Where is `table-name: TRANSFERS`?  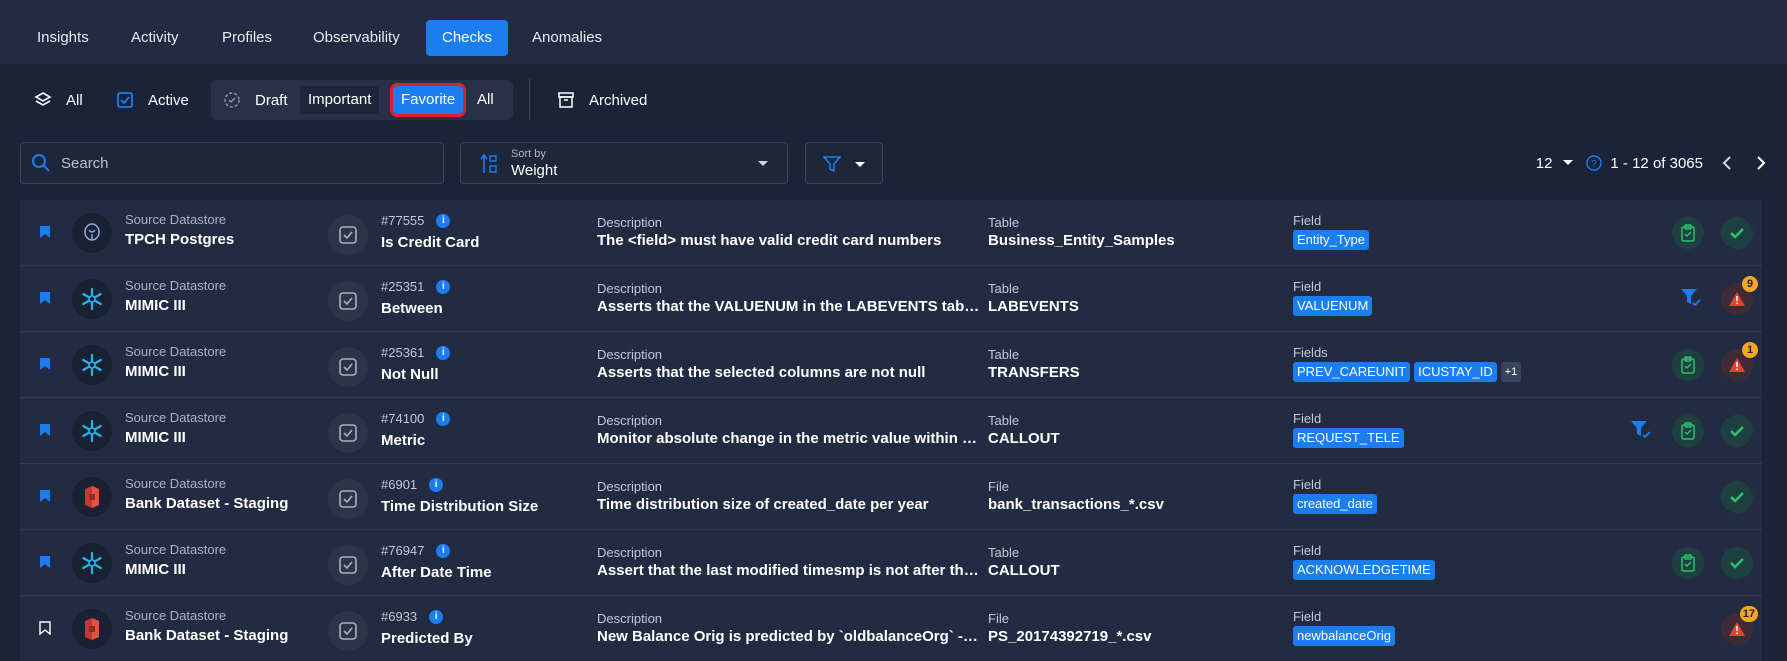
table-name: TRANSFERS is located at coordinates (1034, 372).